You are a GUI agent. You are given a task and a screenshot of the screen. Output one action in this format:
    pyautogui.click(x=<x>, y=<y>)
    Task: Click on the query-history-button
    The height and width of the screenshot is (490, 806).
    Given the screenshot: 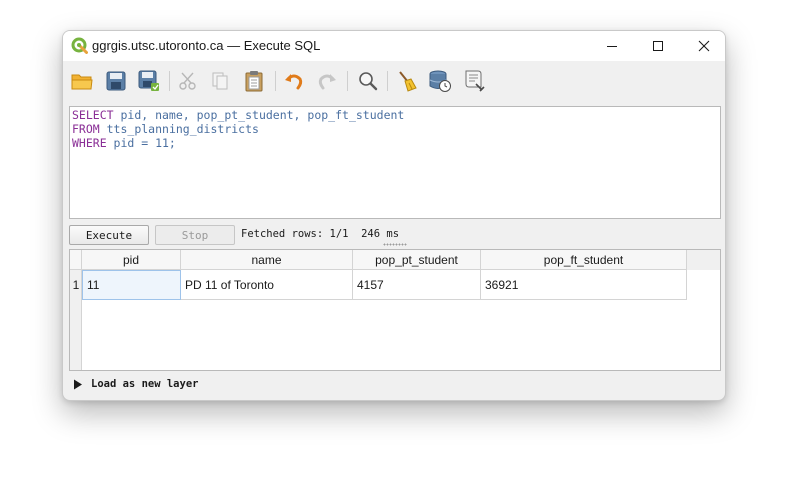 What is the action you would take?
    pyautogui.click(x=440, y=81)
    